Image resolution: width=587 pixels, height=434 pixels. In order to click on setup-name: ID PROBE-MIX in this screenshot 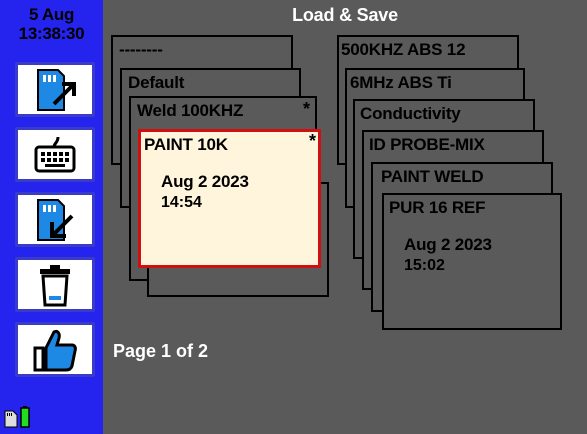, I will do `click(427, 144)`.